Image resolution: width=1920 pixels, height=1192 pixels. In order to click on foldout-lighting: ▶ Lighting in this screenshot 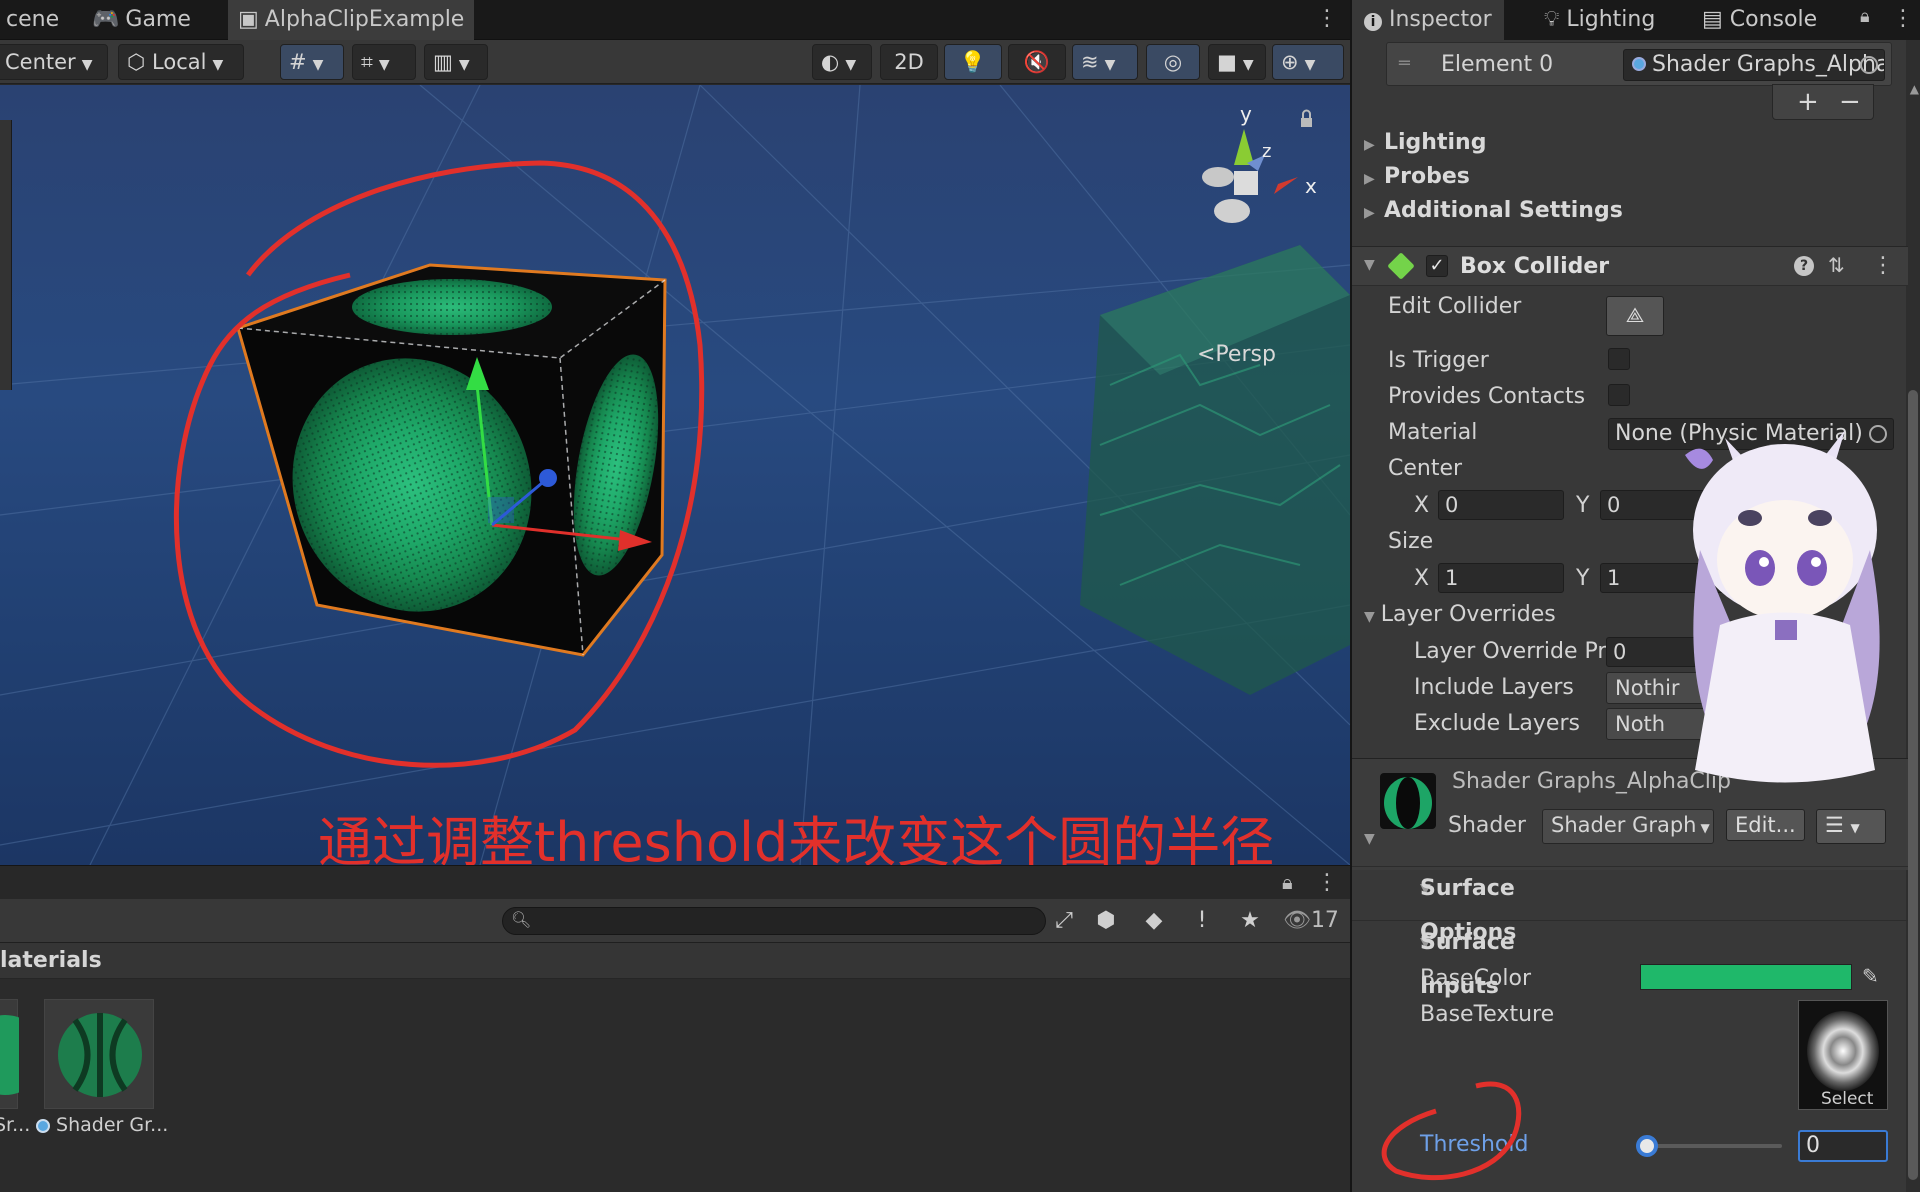, I will do `click(1425, 142)`.